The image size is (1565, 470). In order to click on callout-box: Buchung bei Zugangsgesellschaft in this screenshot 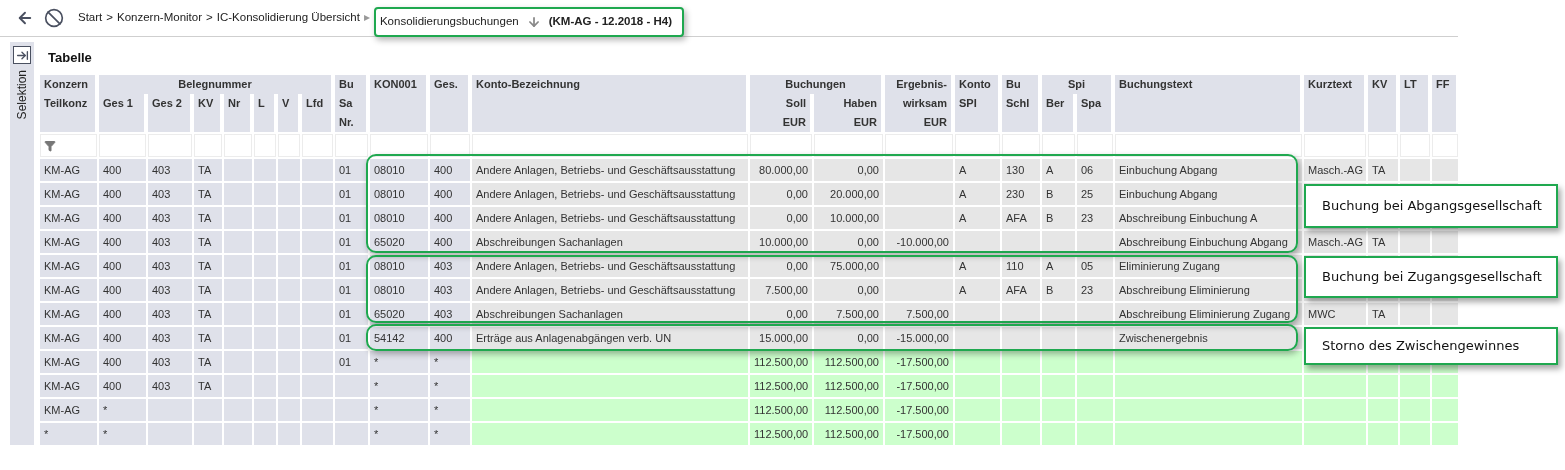, I will do `click(1431, 277)`.